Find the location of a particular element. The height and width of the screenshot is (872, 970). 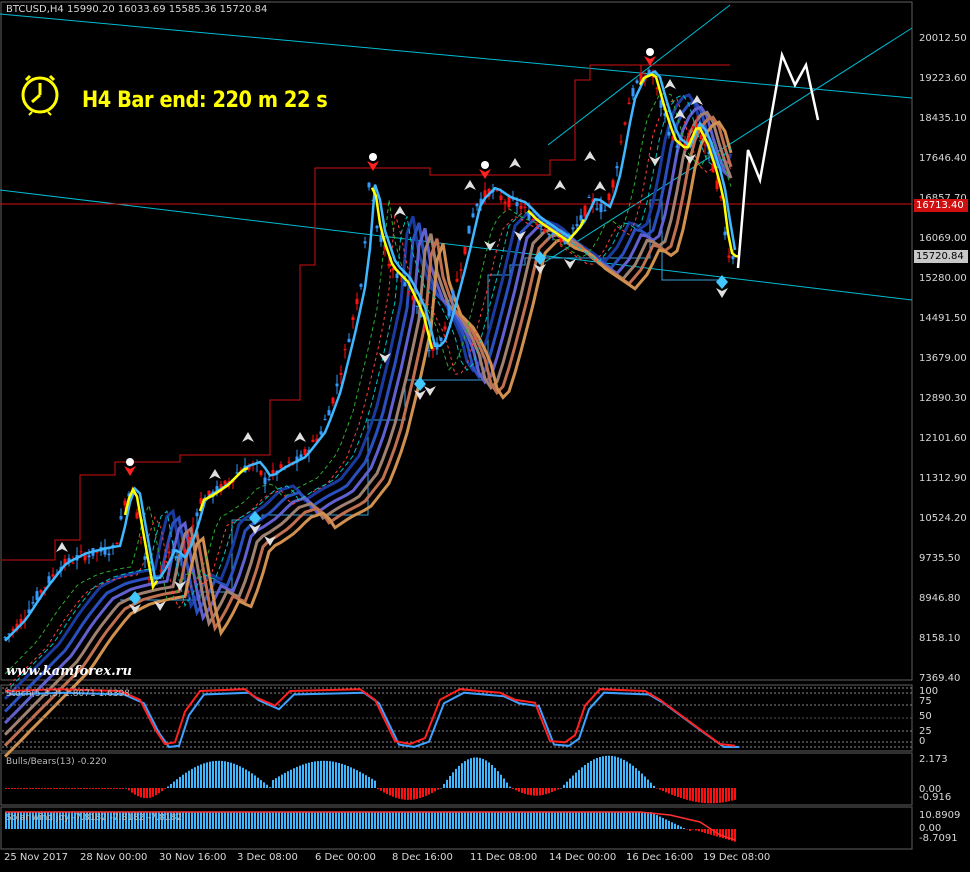

x-tick-label: 3 Dec 08:00 is located at coordinates (267, 857).